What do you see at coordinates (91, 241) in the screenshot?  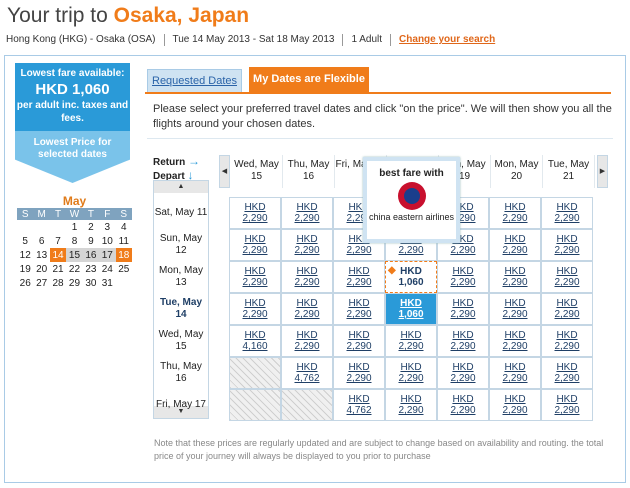 I see `calendar-day: 9` at bounding box center [91, 241].